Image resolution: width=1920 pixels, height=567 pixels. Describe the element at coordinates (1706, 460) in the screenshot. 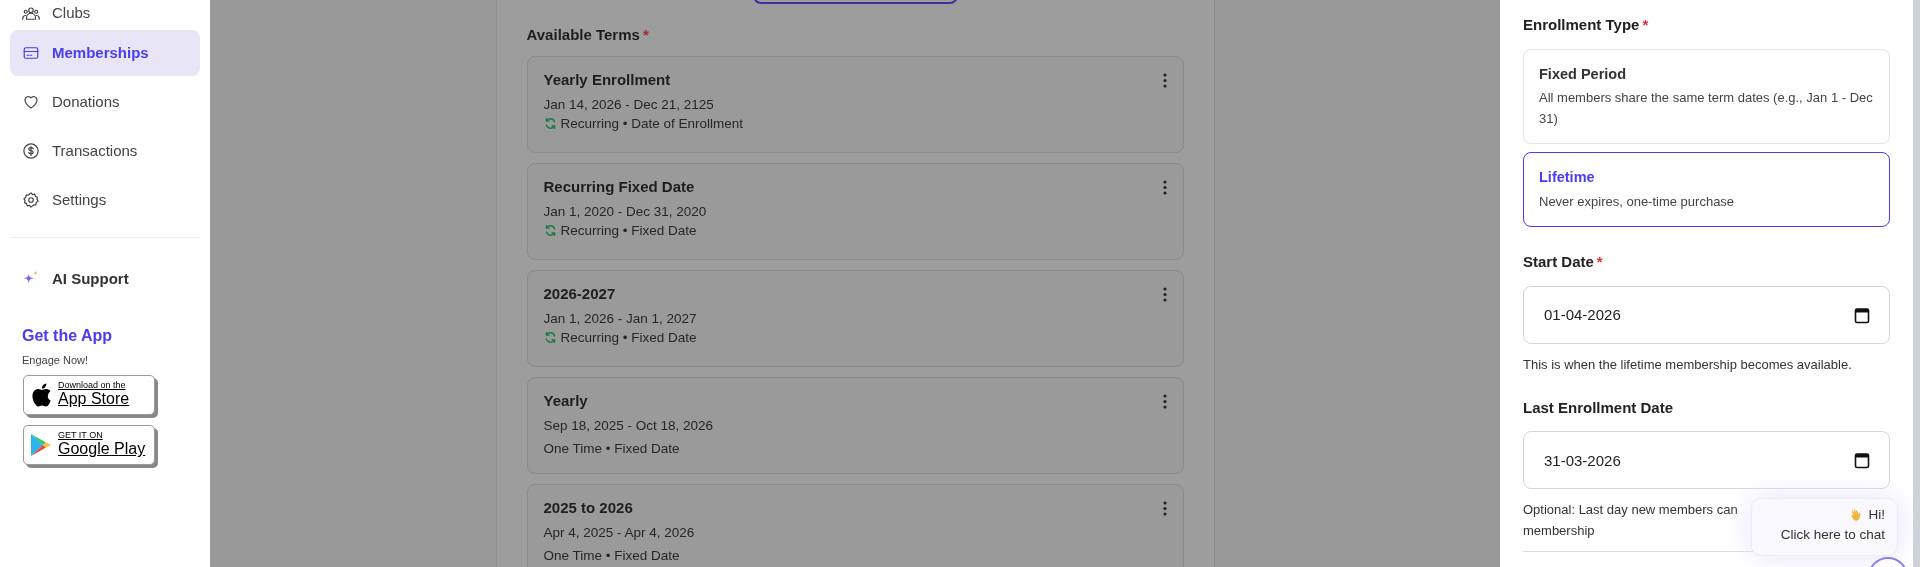

I see `date-field: 31-03-2026` at that location.